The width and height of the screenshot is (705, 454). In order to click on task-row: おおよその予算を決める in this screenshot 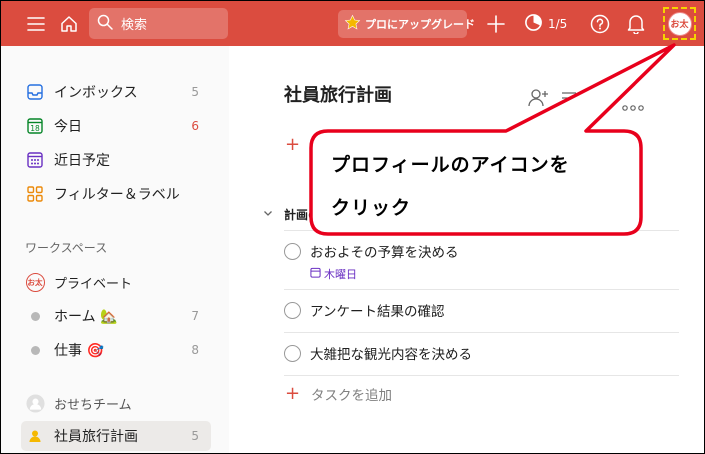, I will do `click(371, 251)`.